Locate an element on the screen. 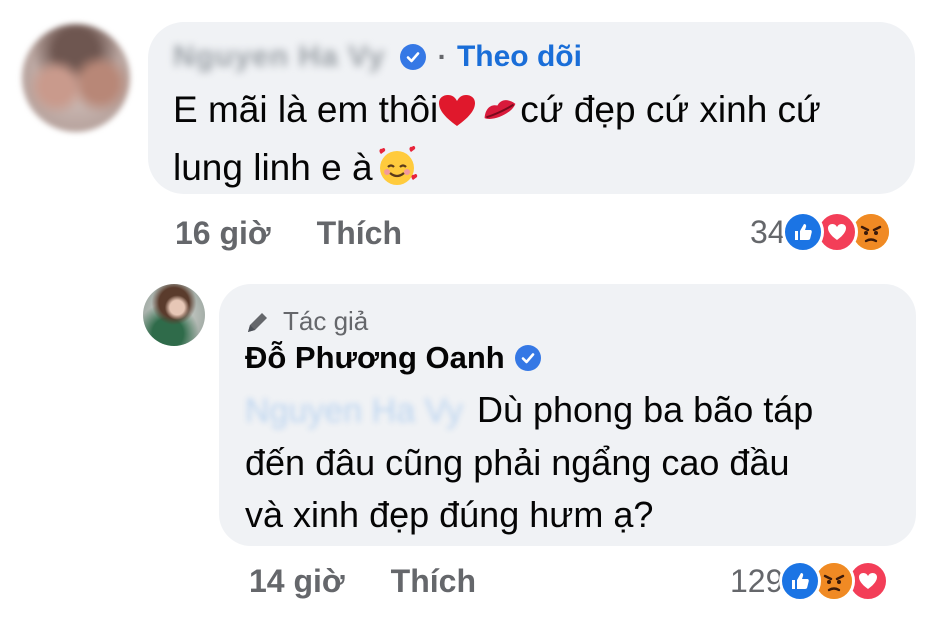 This screenshot has width=945, height=621. author-avatar is located at coordinates (174, 315).